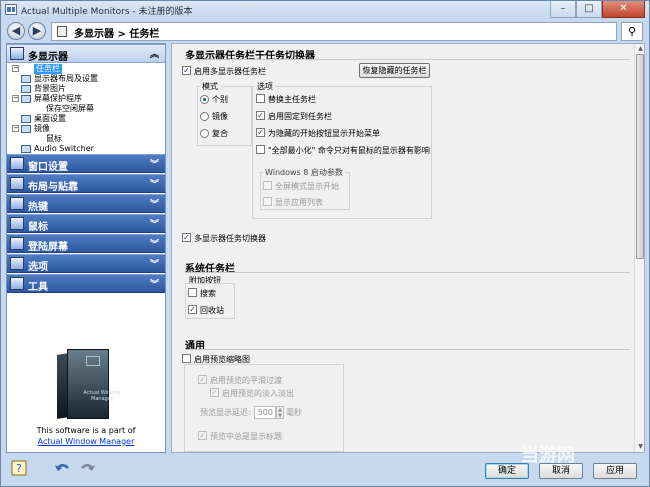  What do you see at coordinates (210, 86) in the screenshot?
I see `mode-group-title: 模式` at bounding box center [210, 86].